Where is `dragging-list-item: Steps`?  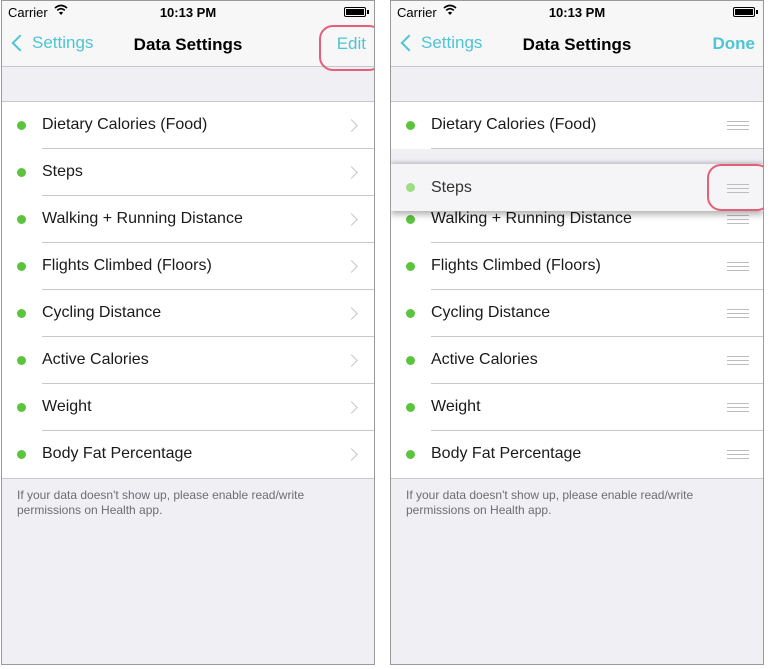
dragging-list-item: Steps is located at coordinates (577, 187).